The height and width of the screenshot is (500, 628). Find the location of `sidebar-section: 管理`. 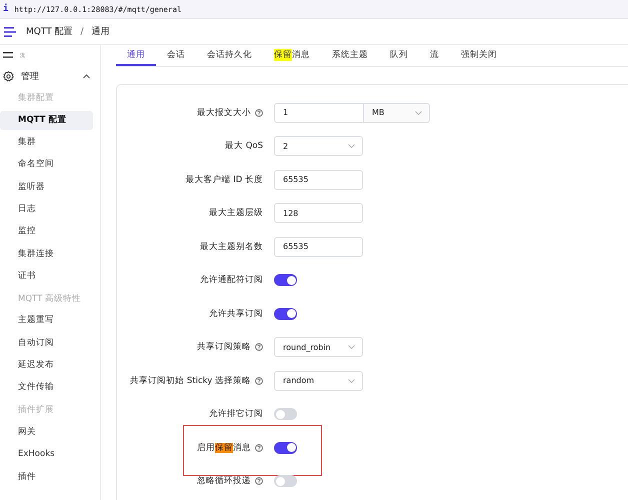

sidebar-section: 管理 is located at coordinates (50, 76).